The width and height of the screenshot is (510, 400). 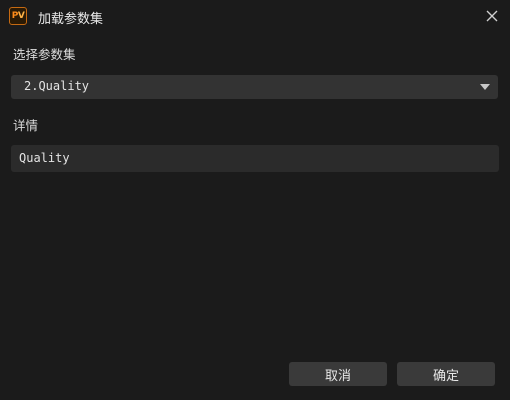 I want to click on dropdown-selected-value: 2.Quality, so click(x=57, y=86).